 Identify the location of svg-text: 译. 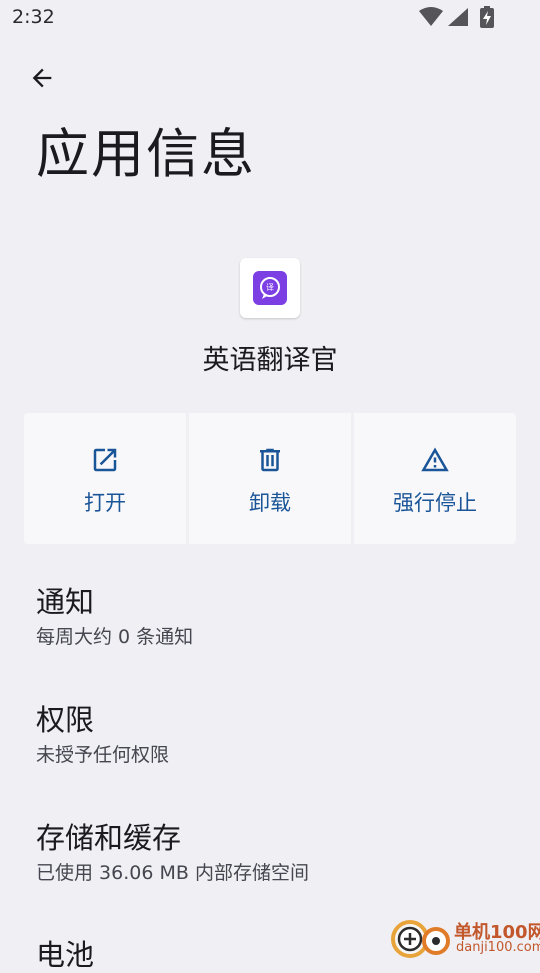
(270, 287).